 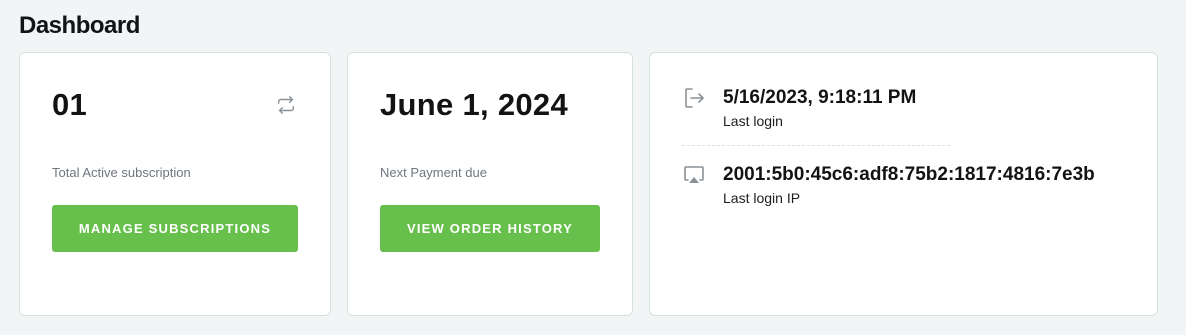 What do you see at coordinates (286, 105) in the screenshot?
I see `refresh-icon` at bounding box center [286, 105].